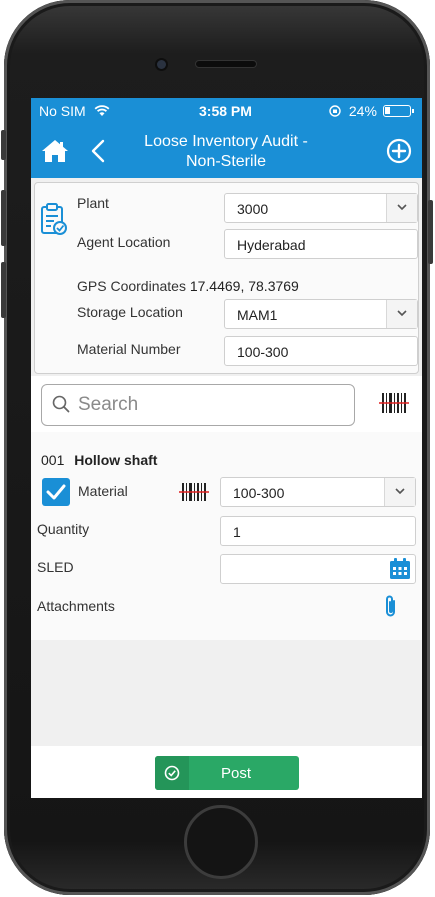 Image resolution: width=435 pixels, height=897 pixels. Describe the element at coordinates (55, 151) in the screenshot. I see `home-icon` at that location.